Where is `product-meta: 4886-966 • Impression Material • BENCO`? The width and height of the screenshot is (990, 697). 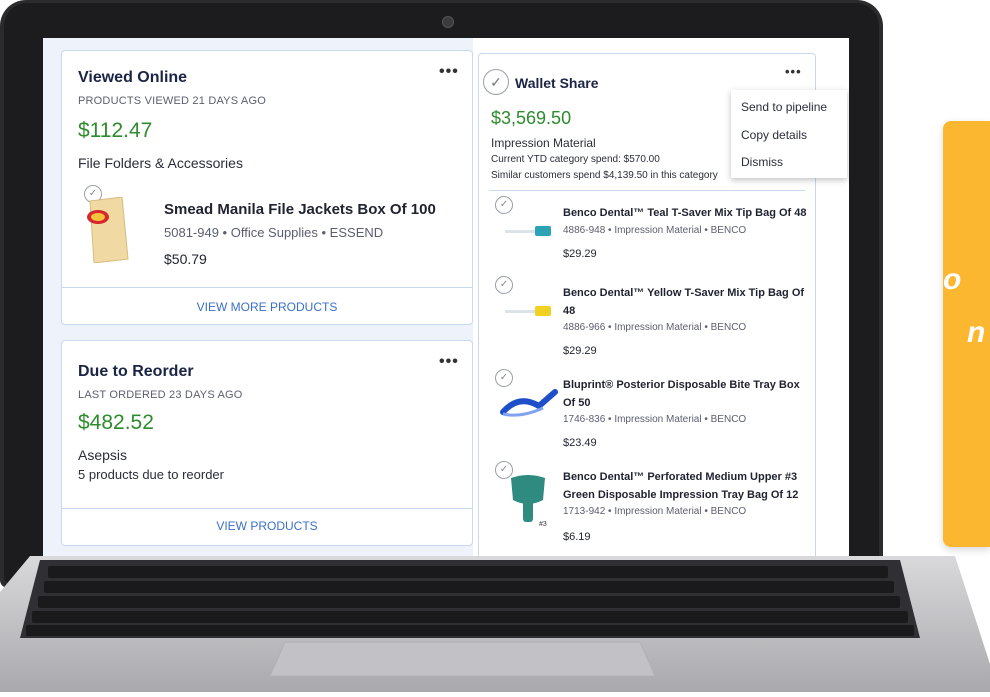 product-meta: 4886-966 • Impression Material • BENCO is located at coordinates (655, 327).